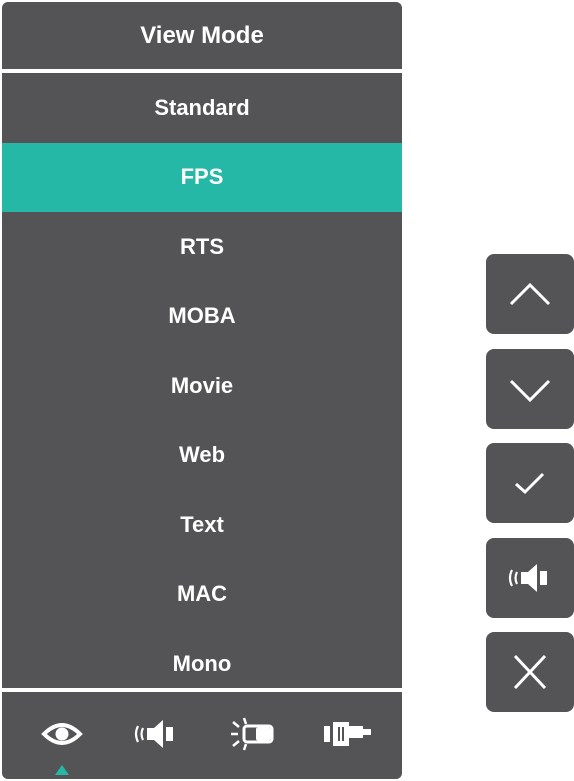 The width and height of the screenshot is (574, 781). I want to click on close-icon, so click(530, 672).